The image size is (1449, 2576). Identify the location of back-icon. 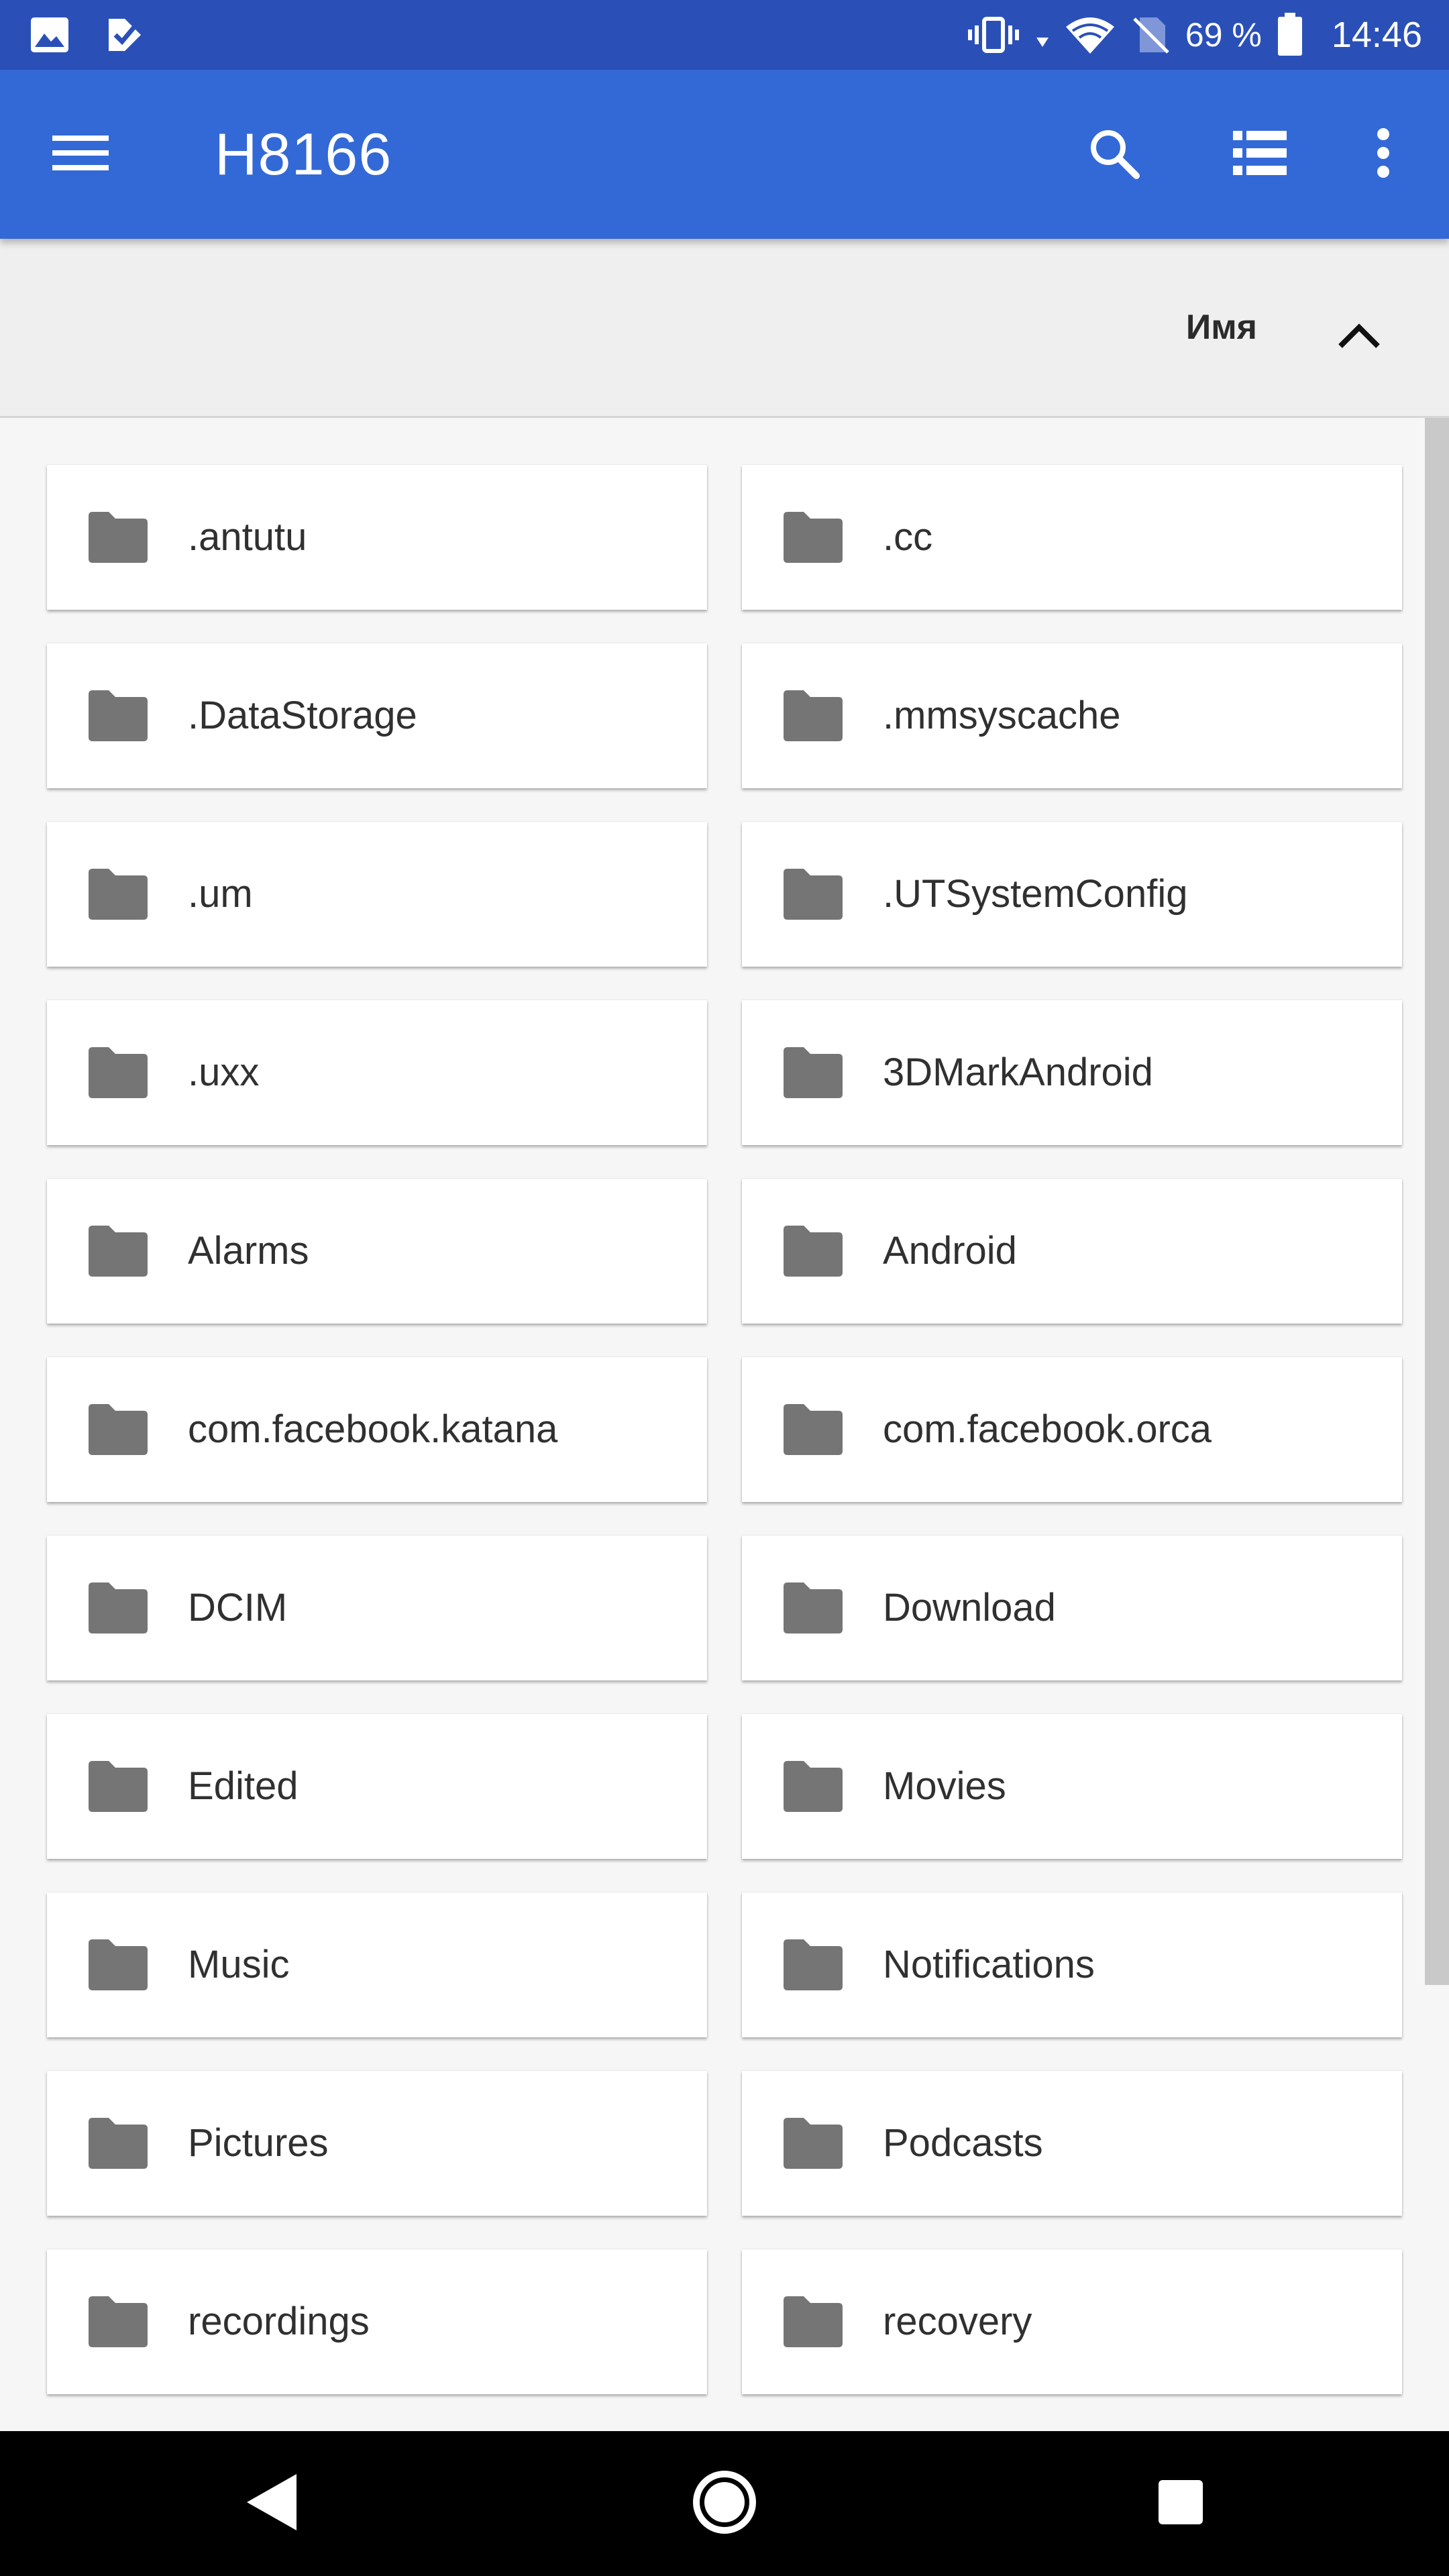
(271, 2503).